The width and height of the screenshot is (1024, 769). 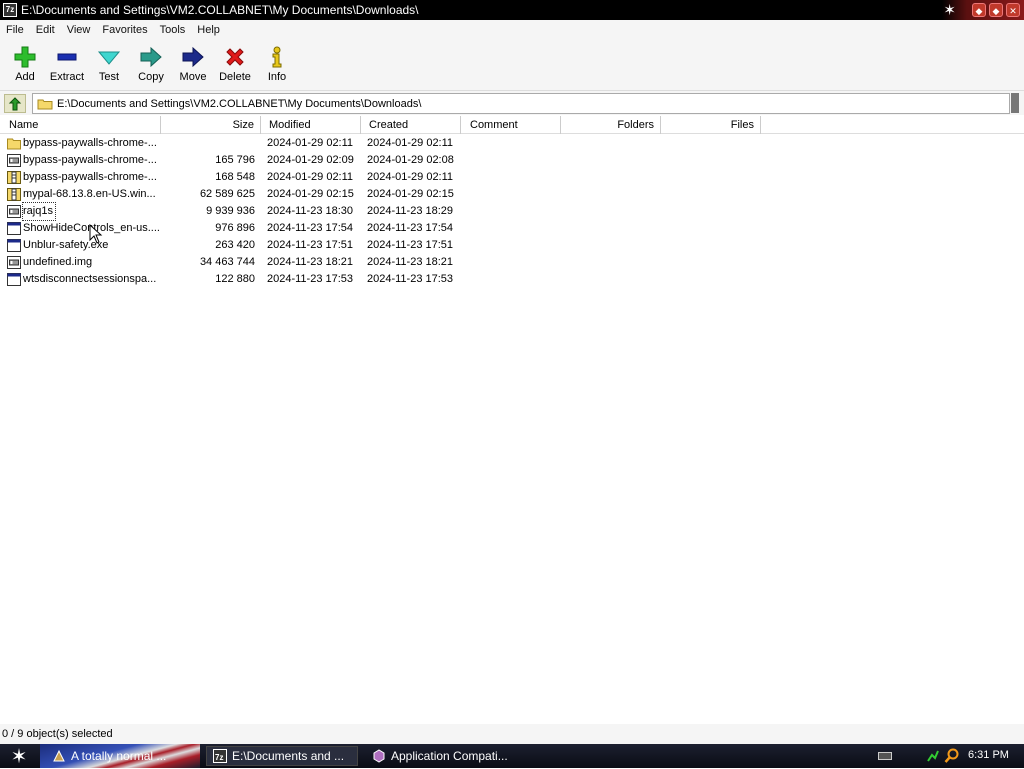 I want to click on check-icon, so click(x=109, y=57).